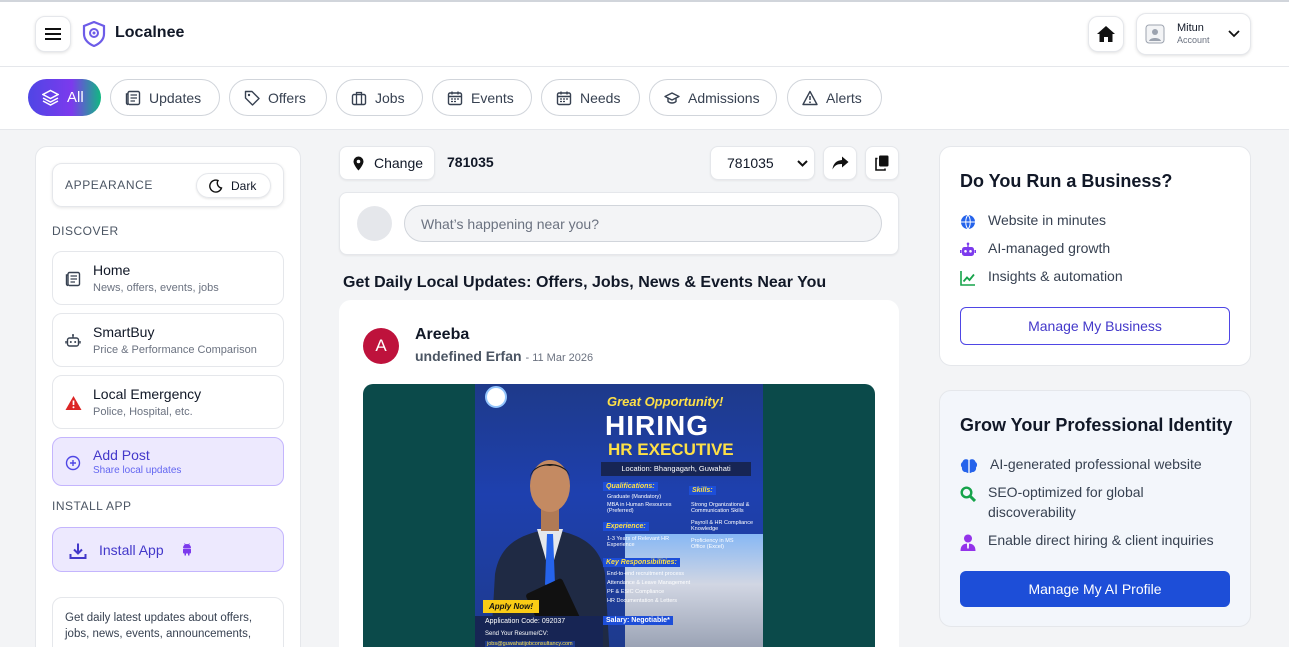 The height and width of the screenshot is (647, 1289). Describe the element at coordinates (109, 185) in the screenshot. I see `appearance-label: APPEARANCE` at that location.